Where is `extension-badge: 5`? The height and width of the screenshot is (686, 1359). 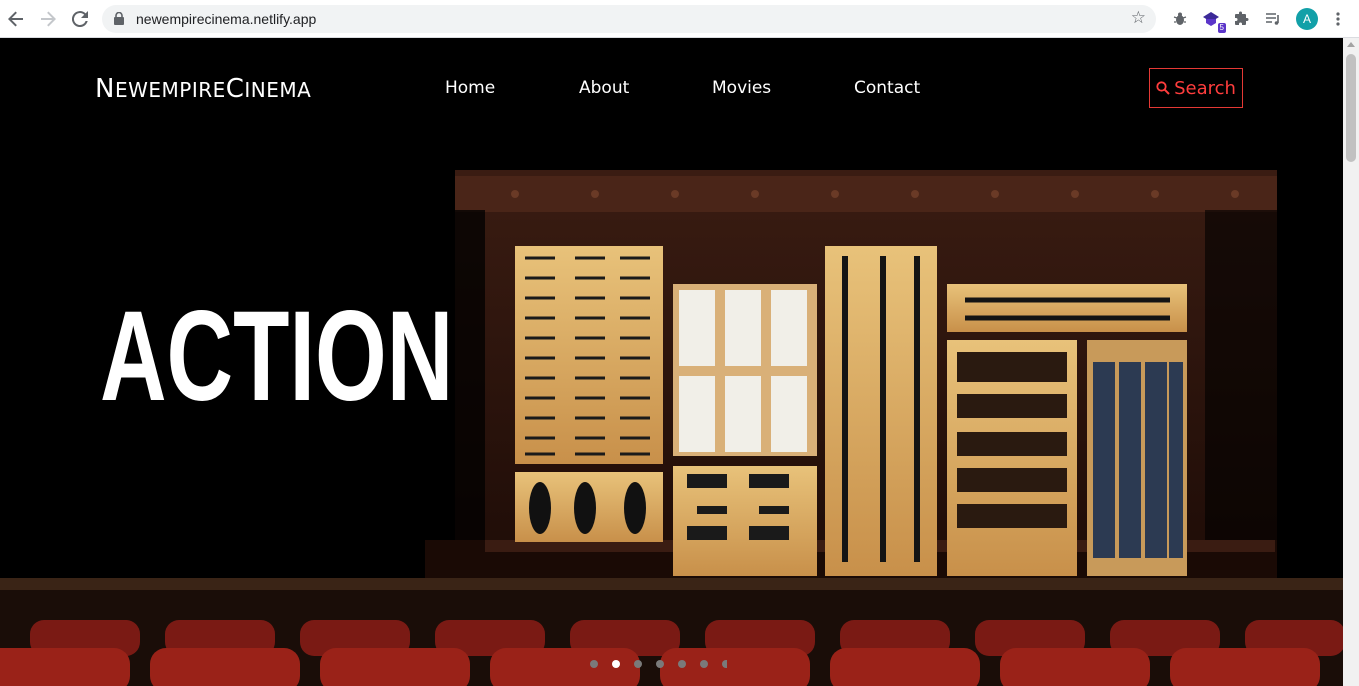 extension-badge: 5 is located at coordinates (1221, 28).